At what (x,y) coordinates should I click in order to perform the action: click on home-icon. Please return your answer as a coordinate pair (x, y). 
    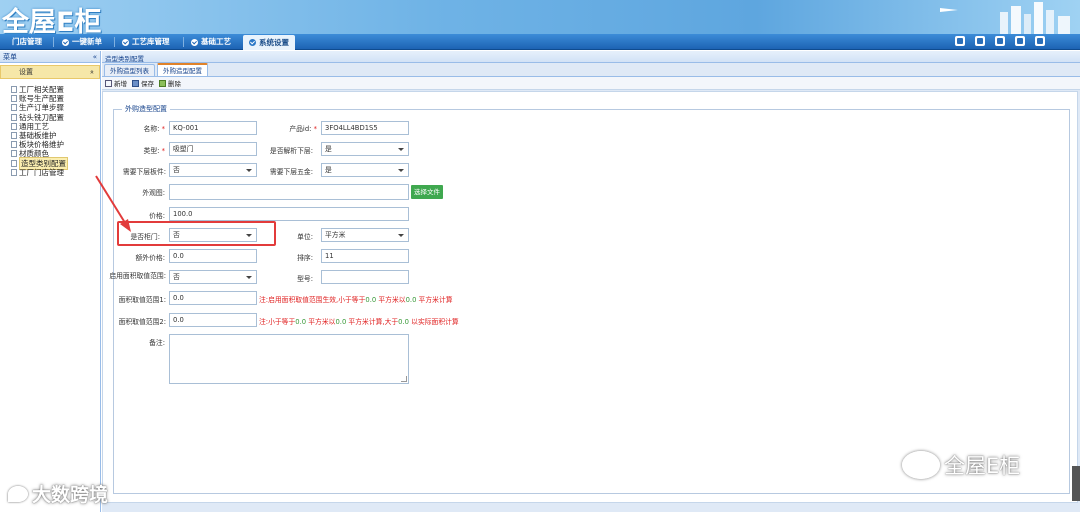
    Looking at the image, I should click on (960, 41).